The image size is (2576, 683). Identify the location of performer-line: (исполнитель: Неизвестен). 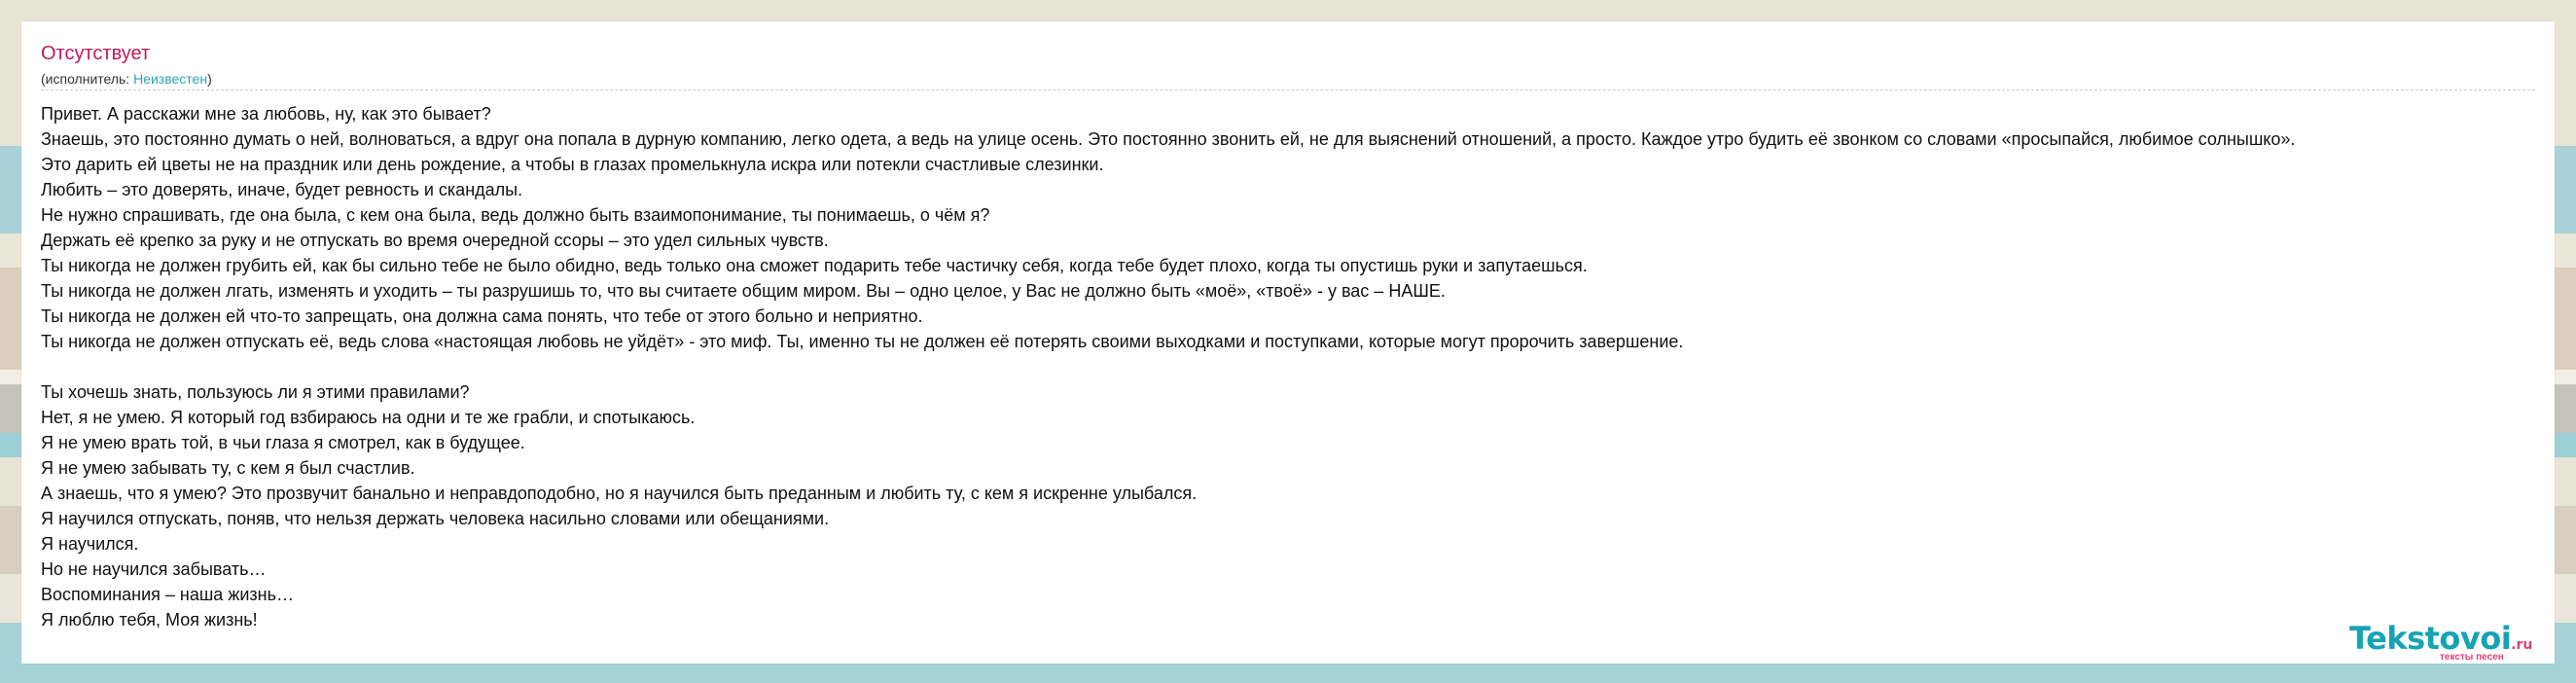
(126, 79).